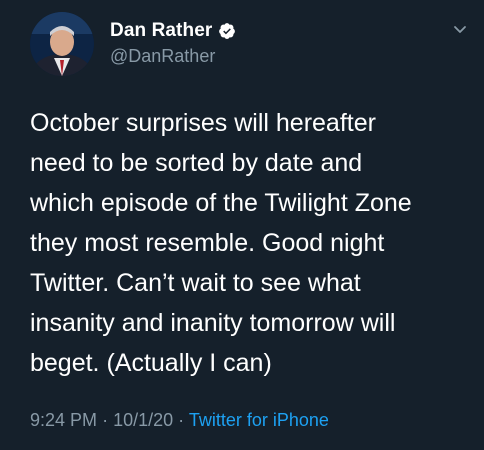  I want to click on avatar-image, so click(62, 44).